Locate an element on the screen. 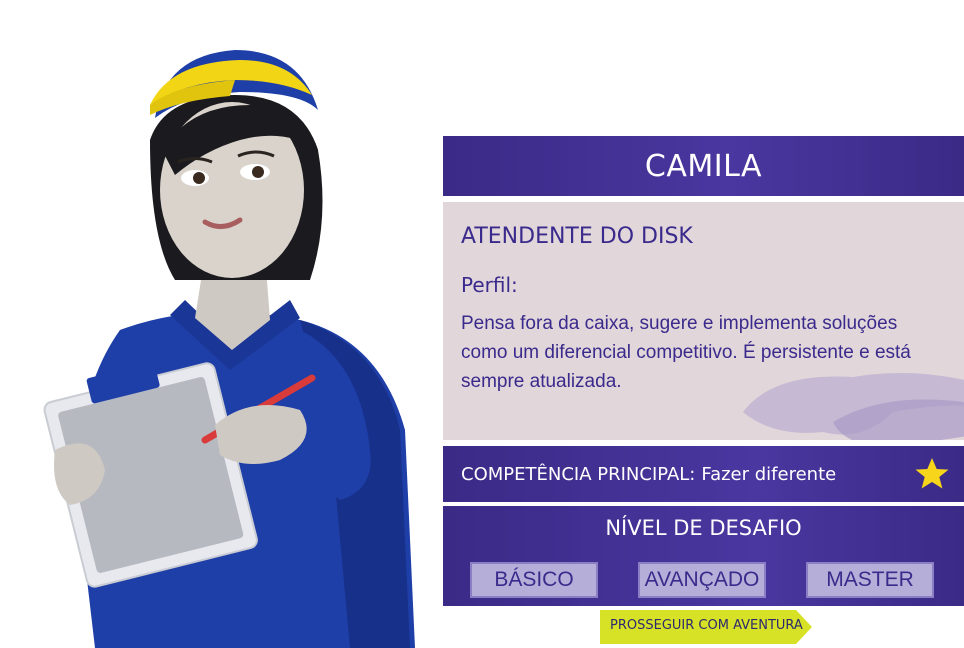  level-basic-button: BÁSICO is located at coordinates (534, 580).